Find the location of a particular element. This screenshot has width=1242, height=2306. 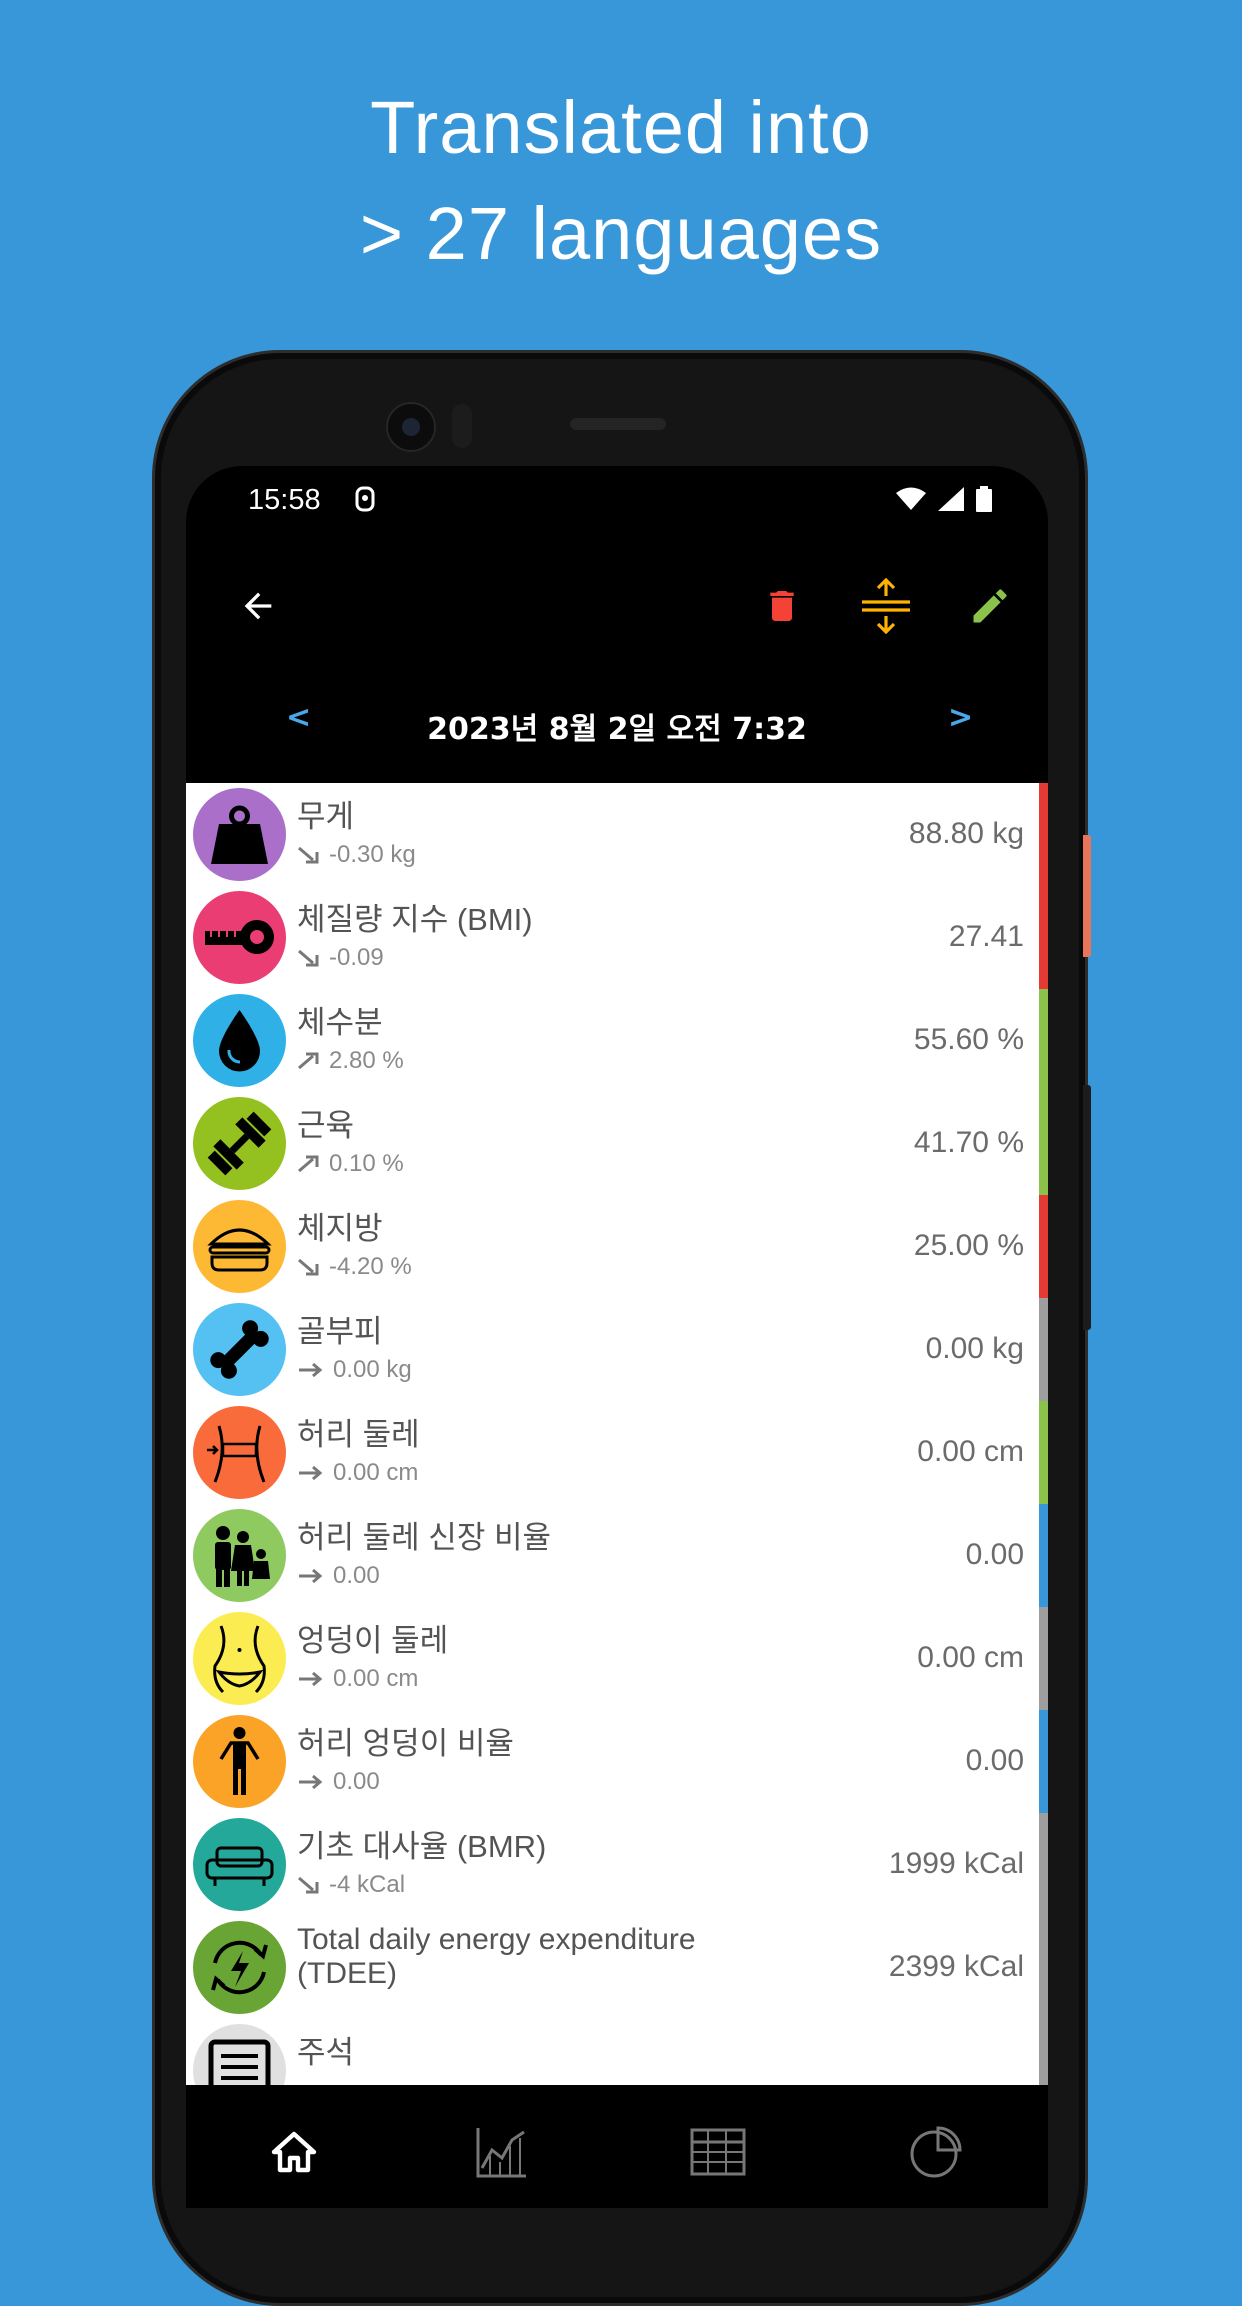

wifi-icon is located at coordinates (911, 501).